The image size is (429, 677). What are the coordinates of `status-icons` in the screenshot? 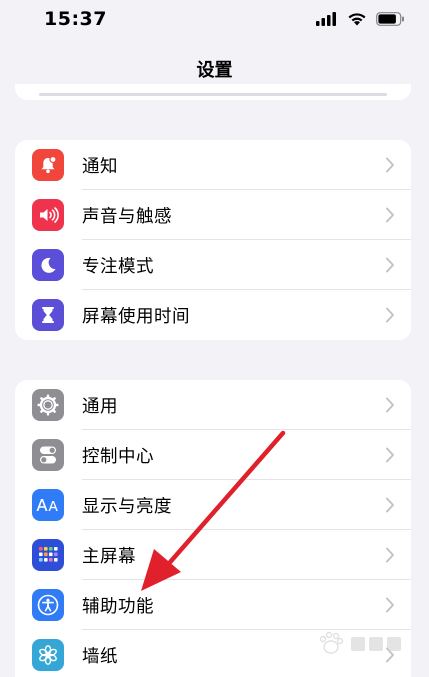 It's located at (360, 19).